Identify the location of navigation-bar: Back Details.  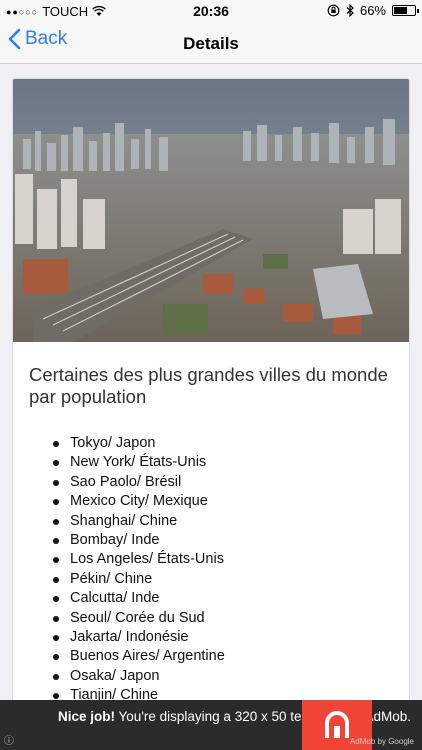
(211, 43).